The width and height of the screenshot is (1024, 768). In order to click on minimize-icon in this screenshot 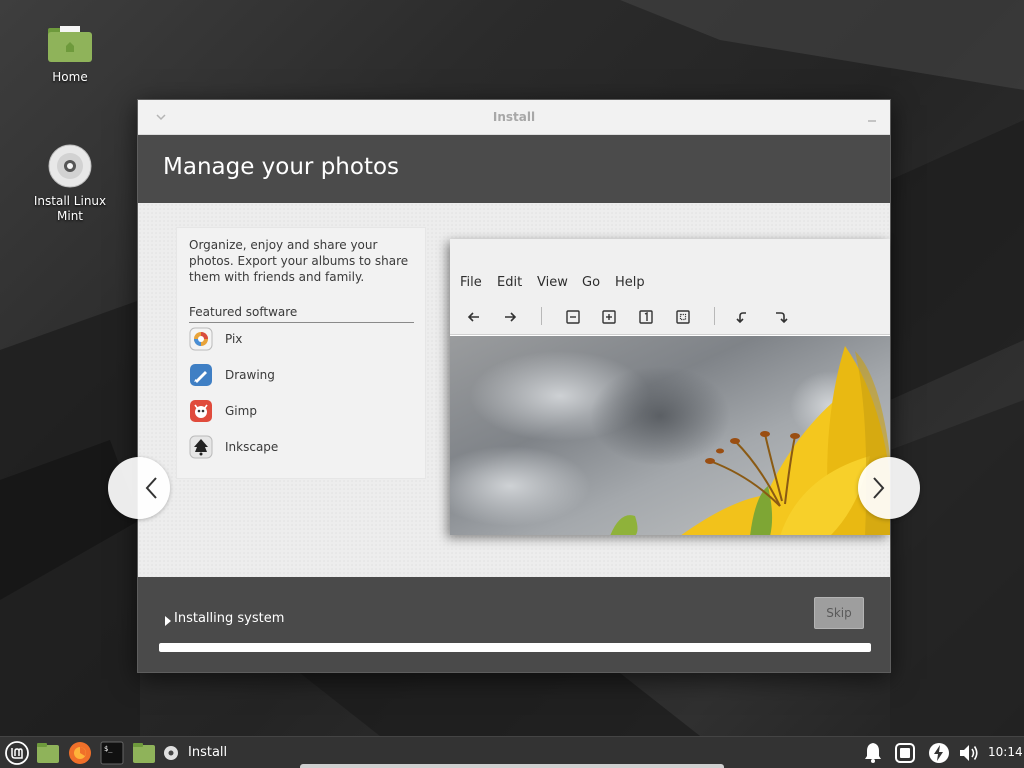, I will do `click(872, 117)`.